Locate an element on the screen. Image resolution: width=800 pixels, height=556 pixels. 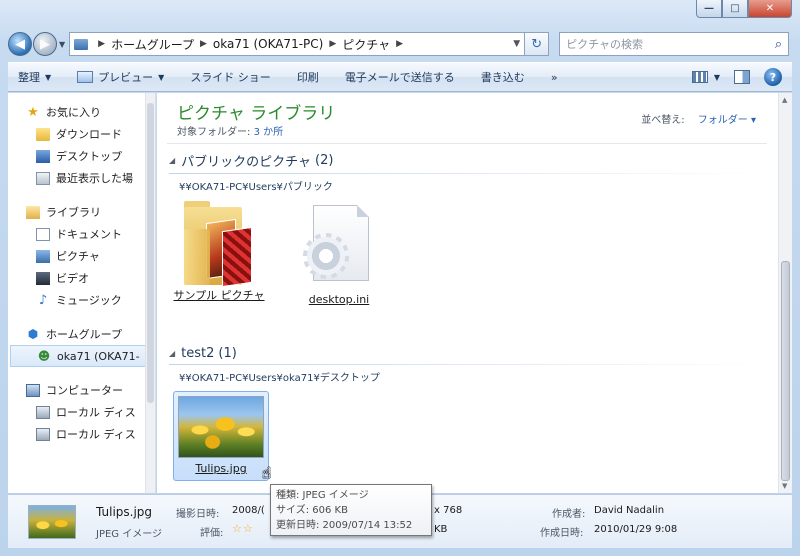
maximize-button: □ is located at coordinates (735, 9).